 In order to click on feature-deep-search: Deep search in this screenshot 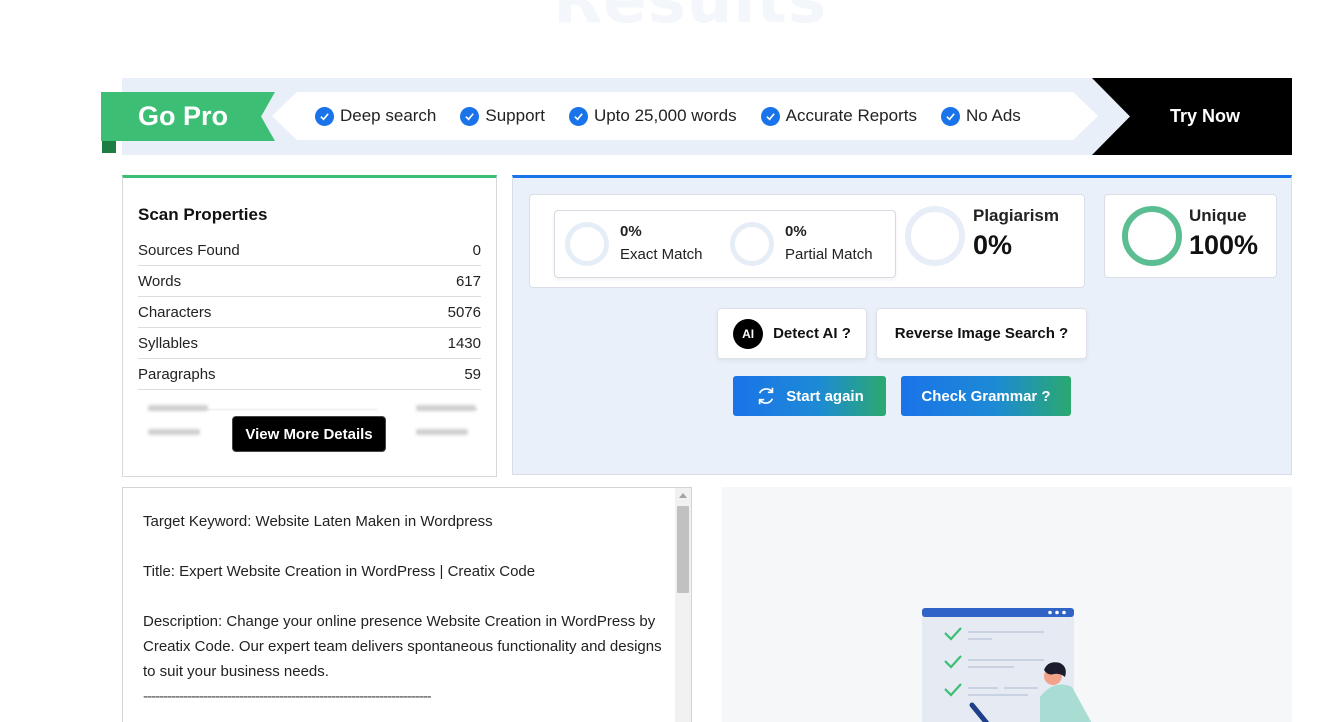, I will do `click(375, 116)`.